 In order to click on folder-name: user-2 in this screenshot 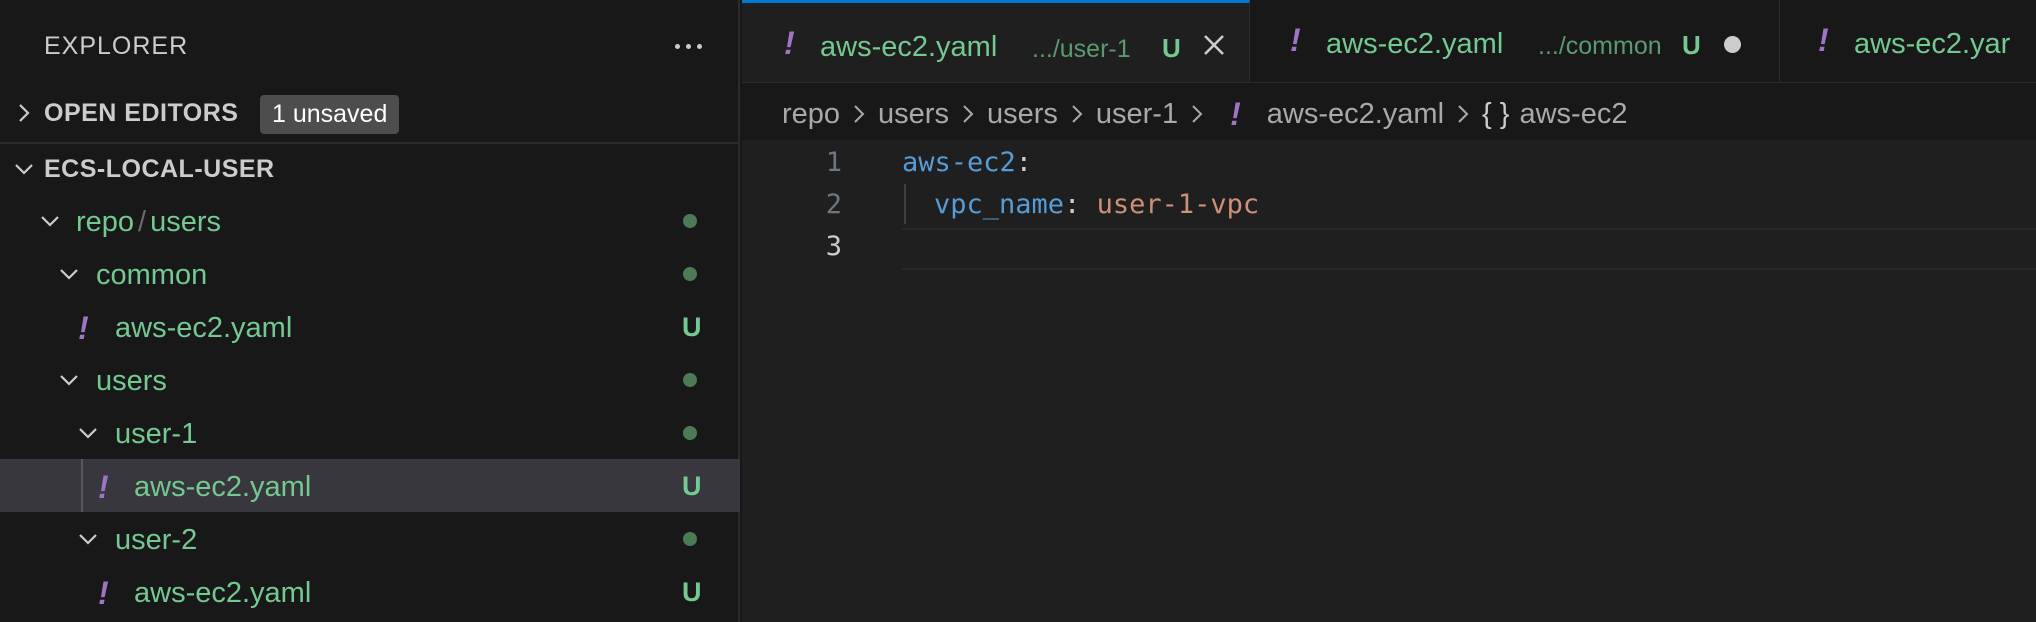, I will do `click(156, 540)`.